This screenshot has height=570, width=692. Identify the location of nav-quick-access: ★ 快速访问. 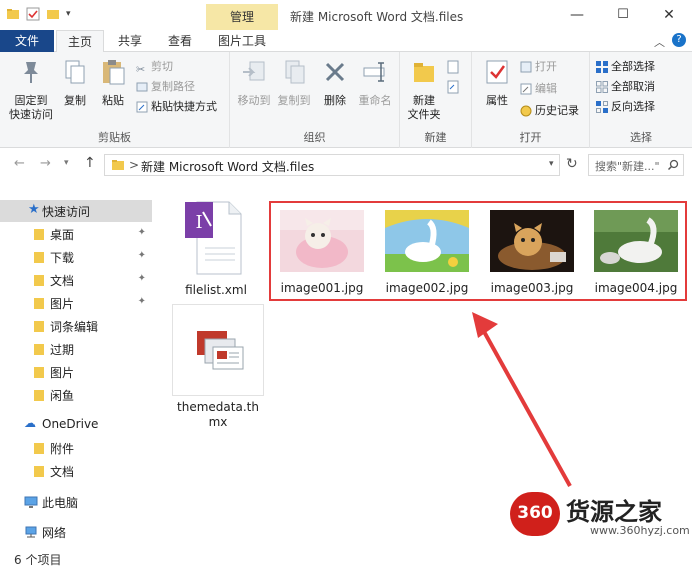
(76, 211).